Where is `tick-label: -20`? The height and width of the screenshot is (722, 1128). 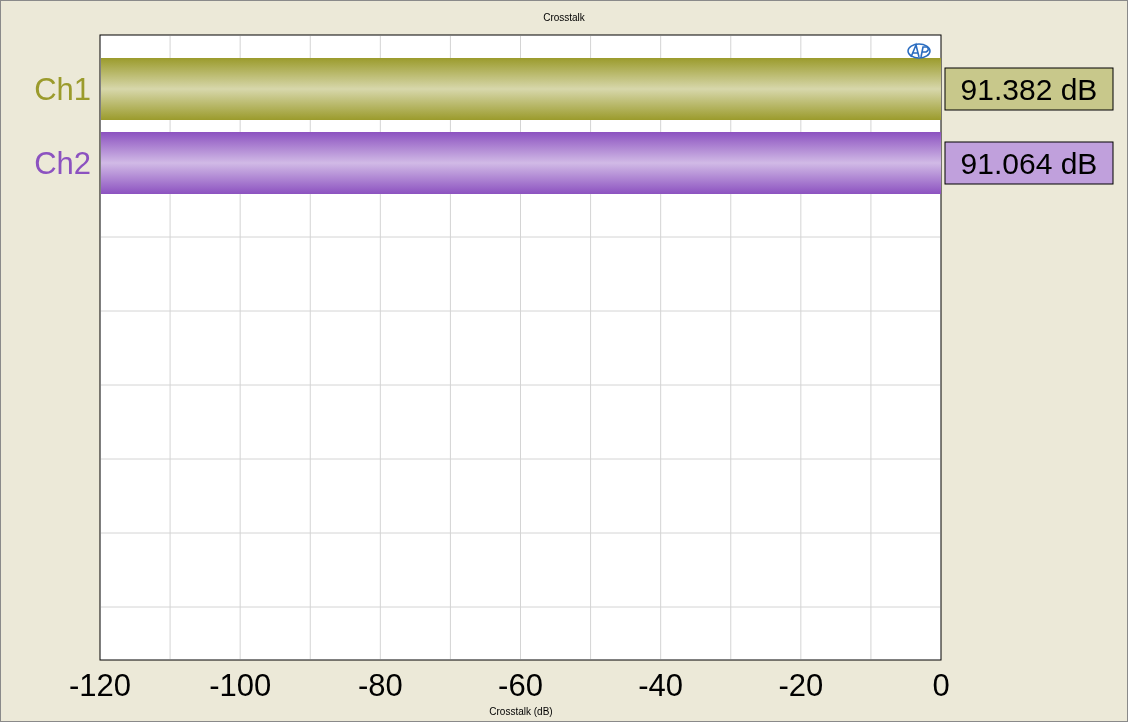 tick-label: -20 is located at coordinates (801, 685).